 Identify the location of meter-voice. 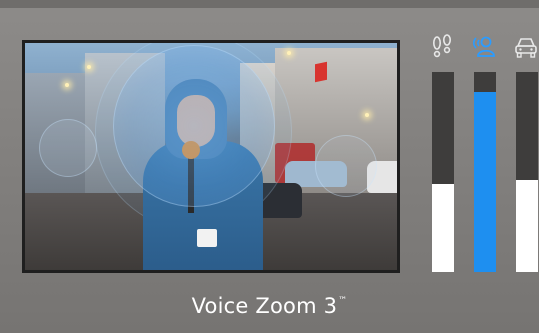
(484, 152).